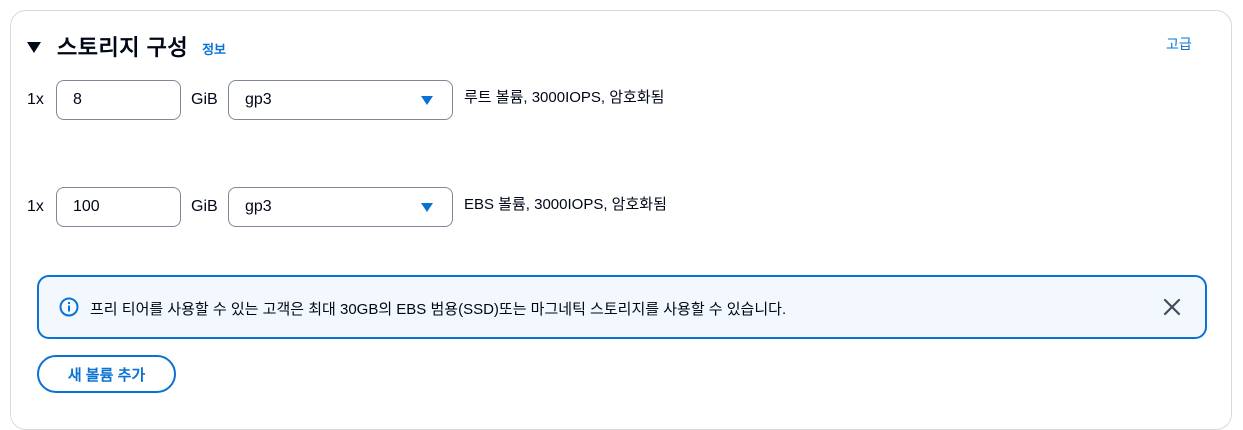 This screenshot has height=430, width=1243. I want to click on info-link: 정보, so click(214, 48).